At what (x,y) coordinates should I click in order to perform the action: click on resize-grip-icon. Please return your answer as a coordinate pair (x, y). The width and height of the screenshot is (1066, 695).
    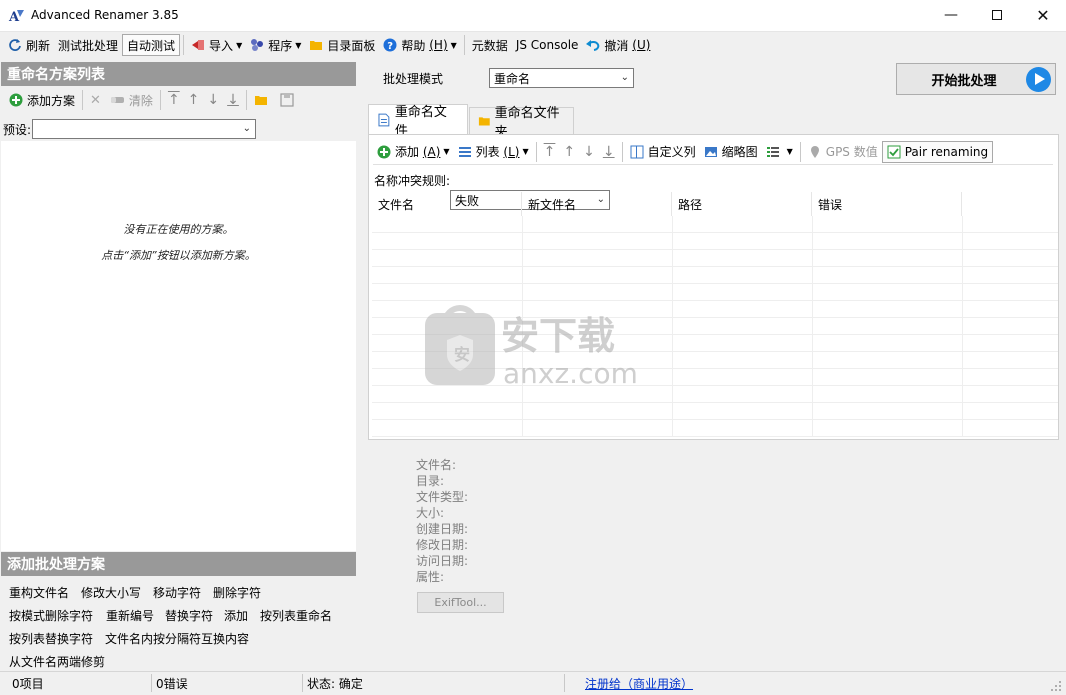
    Looking at the image, I should click on (1056, 686).